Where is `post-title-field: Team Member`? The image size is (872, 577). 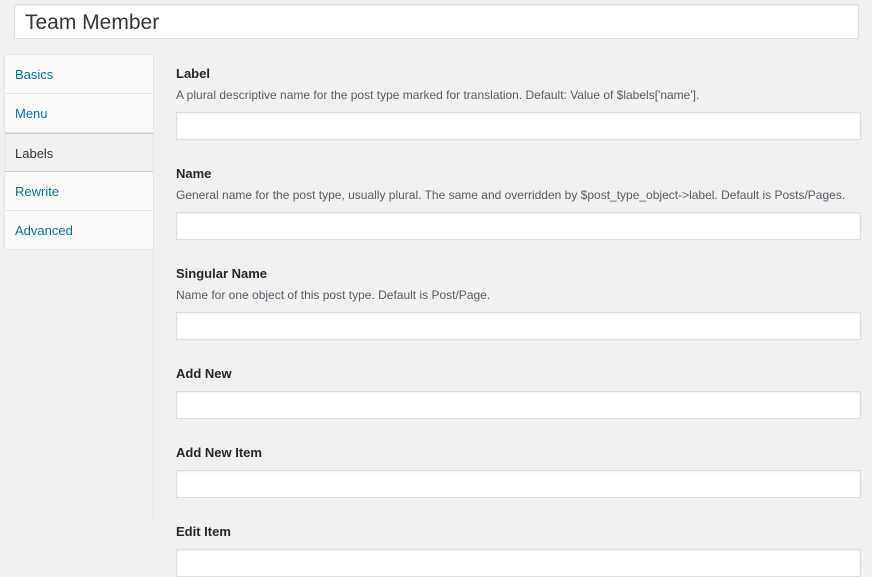 post-title-field: Team Member is located at coordinates (436, 21).